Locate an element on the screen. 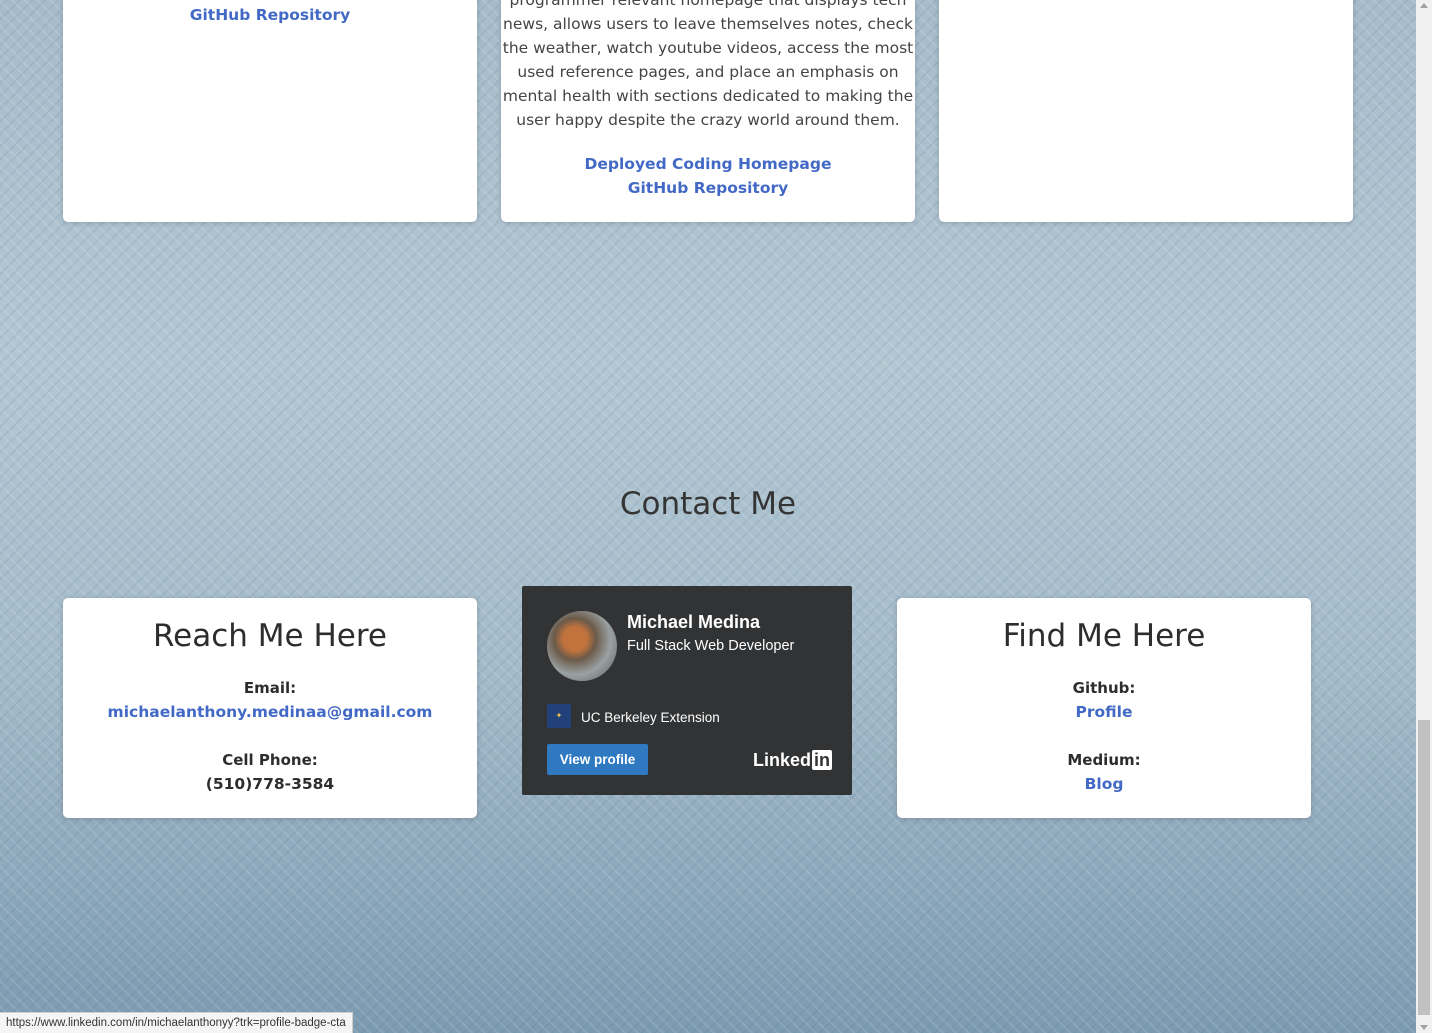 The height and width of the screenshot is (1033, 1432). linkedin-logo: Linked in is located at coordinates (792, 760).